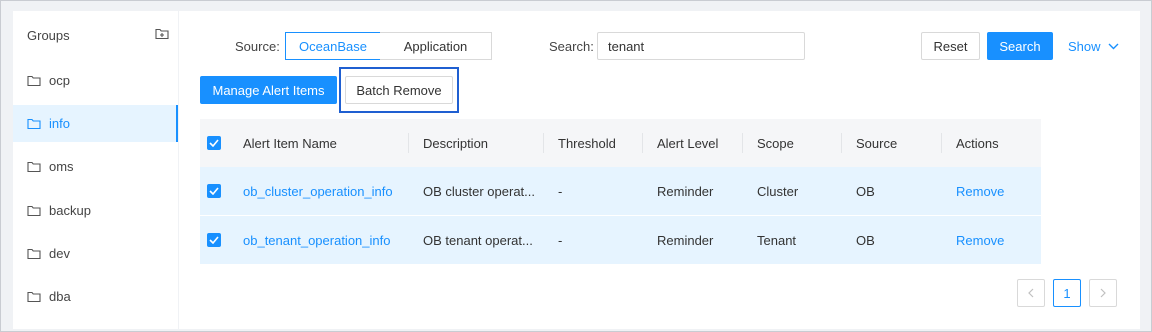 The width and height of the screenshot is (1152, 332). Describe the element at coordinates (95, 123) in the screenshot. I see `sidebar-item-info: info` at that location.